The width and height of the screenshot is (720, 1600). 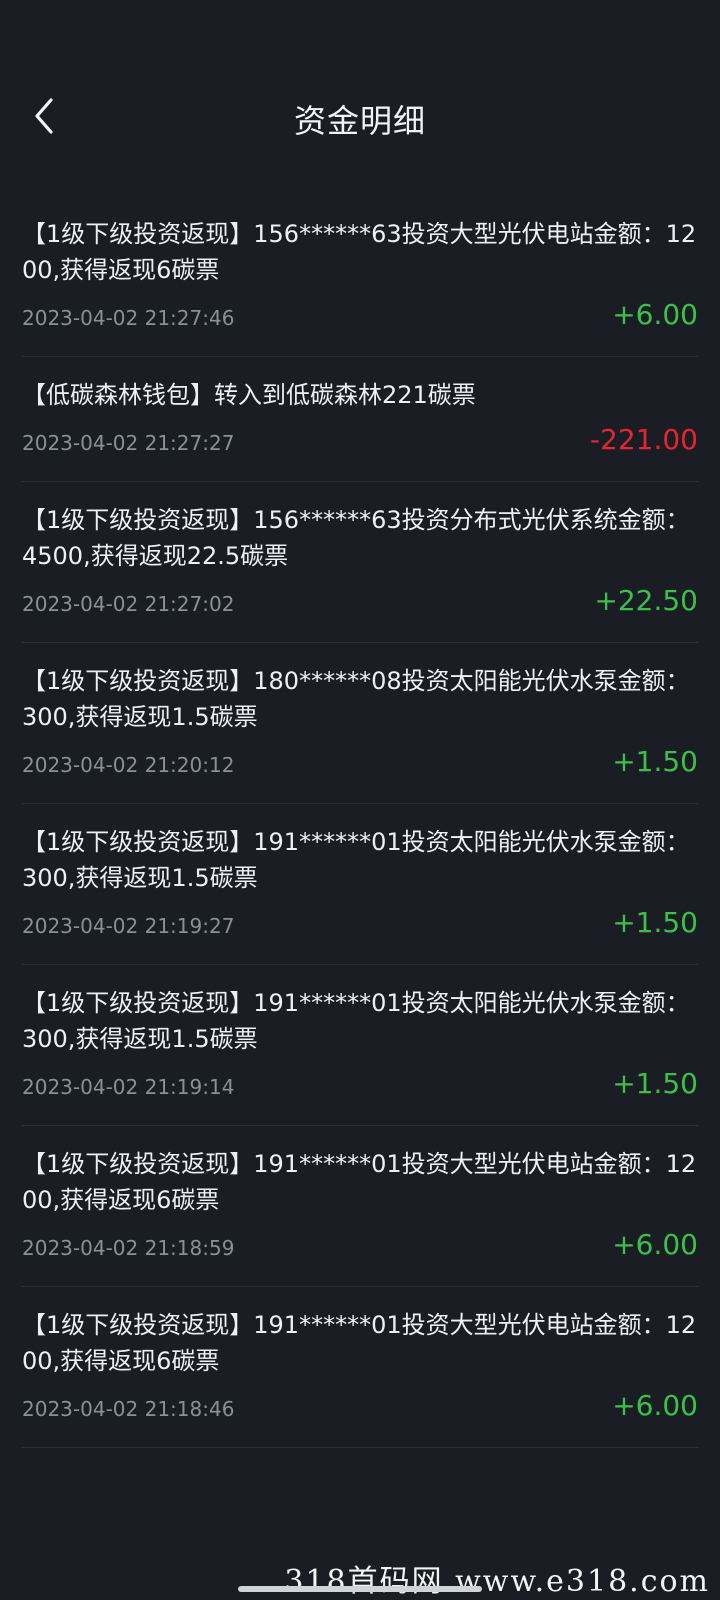 What do you see at coordinates (360, 318) in the screenshot?
I see `item-meta: 2023-04-02 21:27:46 +6.00` at bounding box center [360, 318].